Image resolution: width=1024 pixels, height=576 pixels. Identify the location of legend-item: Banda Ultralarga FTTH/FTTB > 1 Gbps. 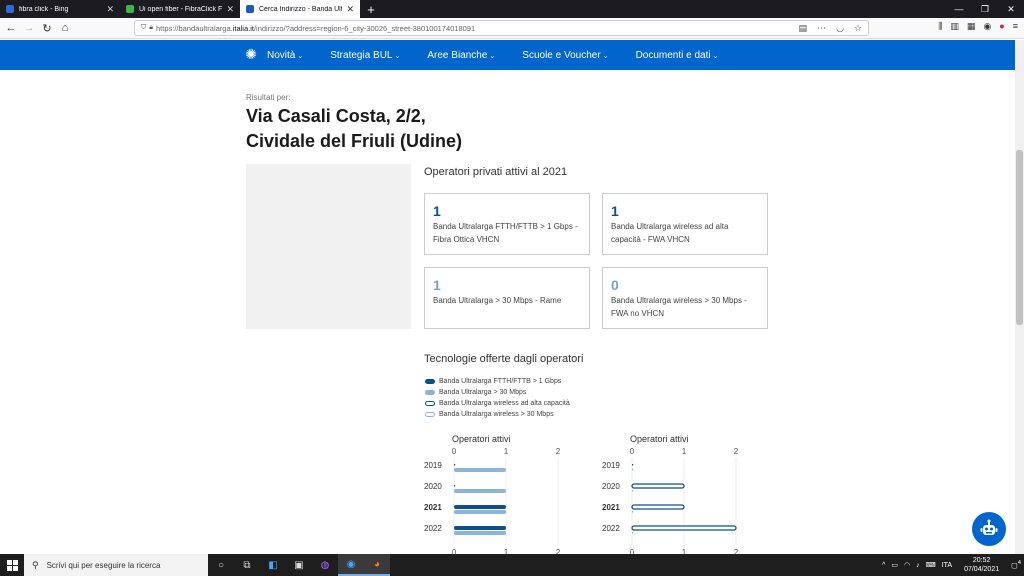
(497, 381).